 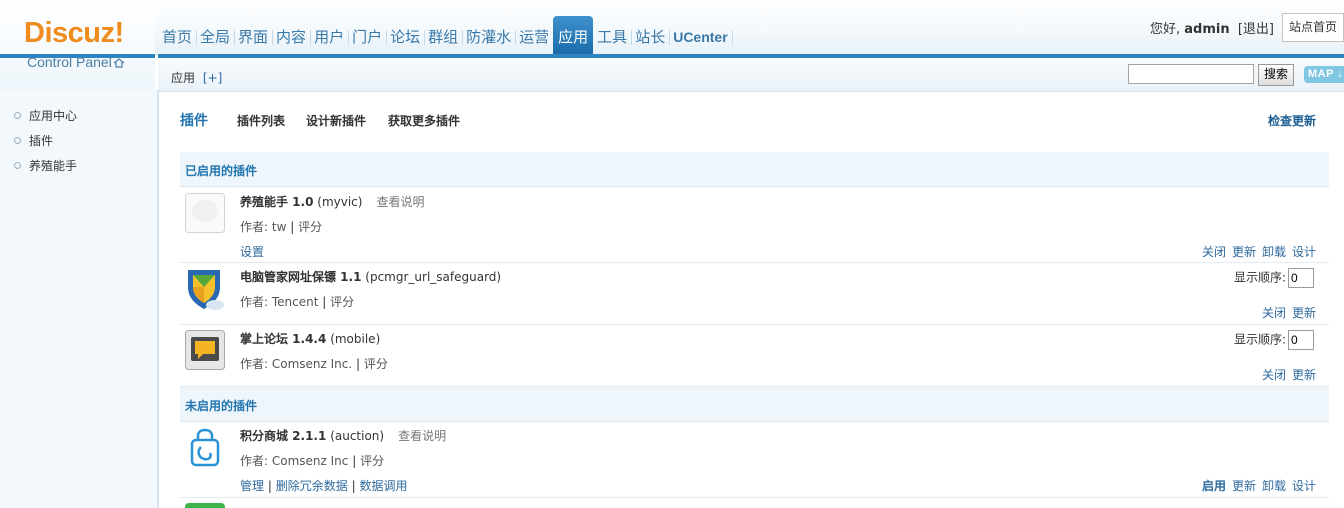 What do you see at coordinates (1191, 74) in the screenshot?
I see `search-input` at bounding box center [1191, 74].